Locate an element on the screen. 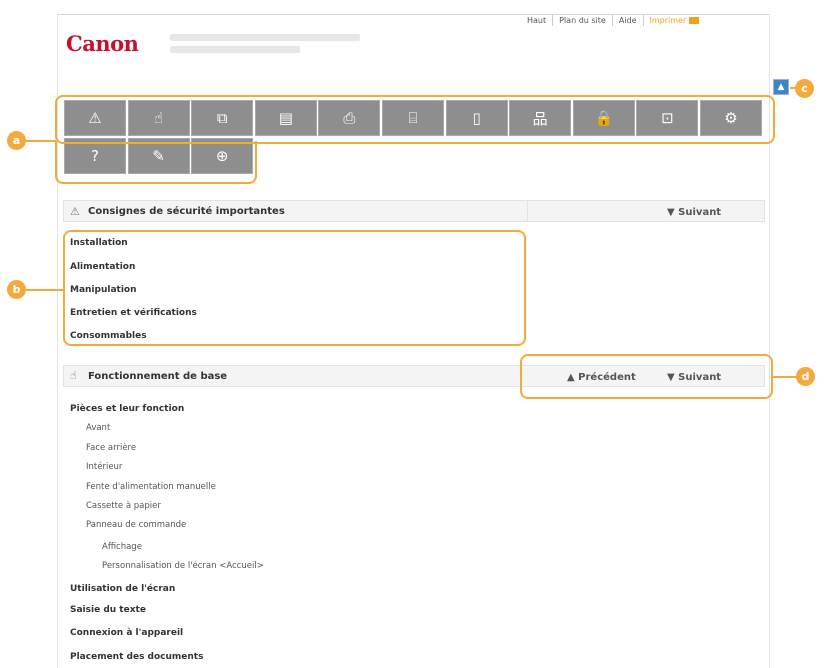  list-item: Placement des documents is located at coordinates (136, 657).